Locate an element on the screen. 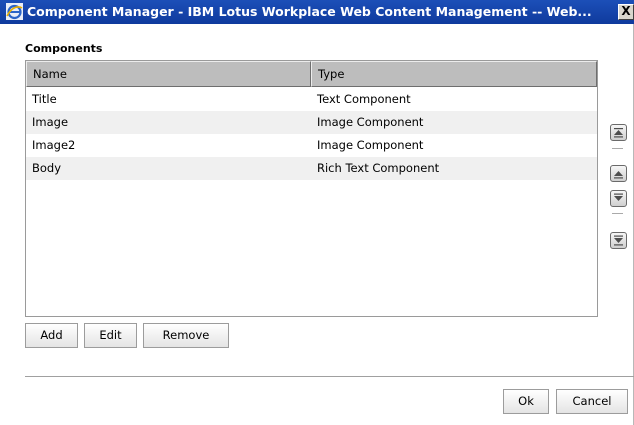  move-to-bottom-button is located at coordinates (618, 240).